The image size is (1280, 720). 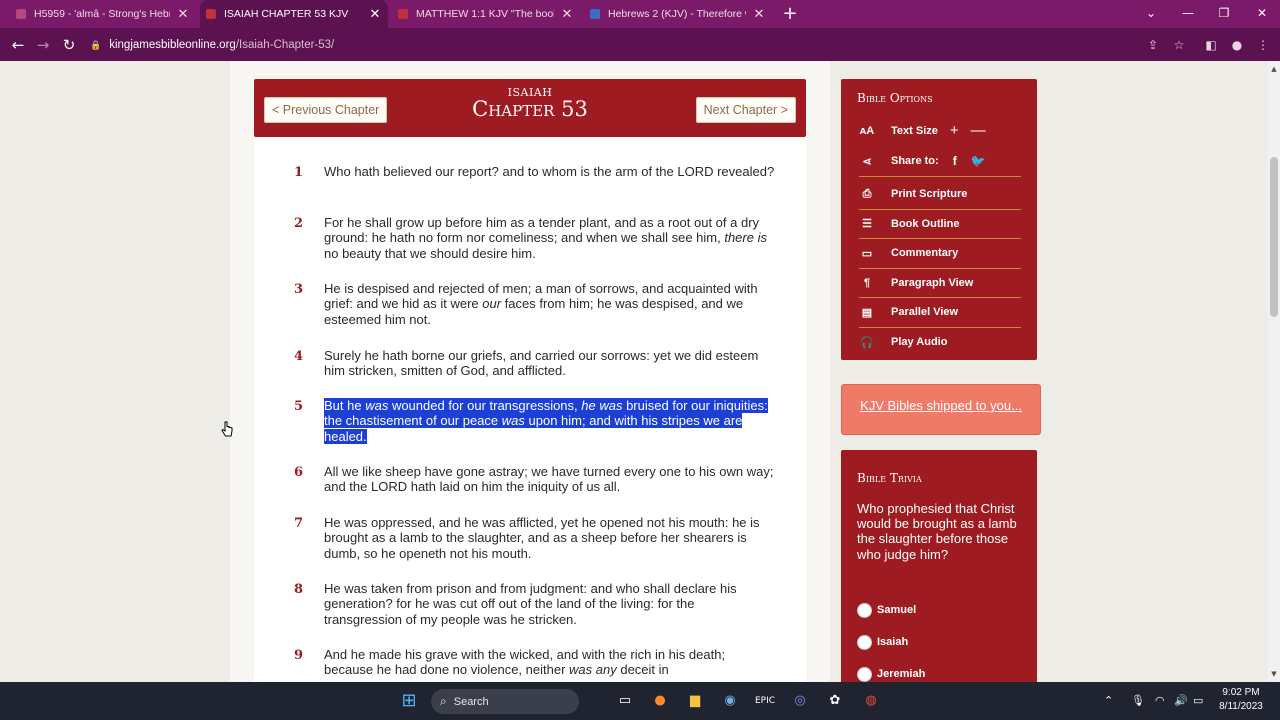 What do you see at coordinates (925, 253) in the screenshot?
I see `option-label: Commentary` at bounding box center [925, 253].